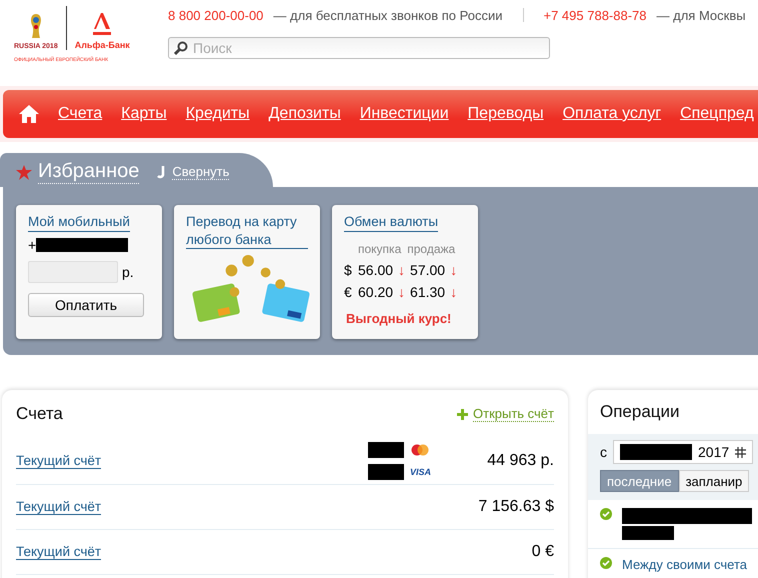  Describe the element at coordinates (348, 270) in the screenshot. I see `currency-symbol: $` at that location.